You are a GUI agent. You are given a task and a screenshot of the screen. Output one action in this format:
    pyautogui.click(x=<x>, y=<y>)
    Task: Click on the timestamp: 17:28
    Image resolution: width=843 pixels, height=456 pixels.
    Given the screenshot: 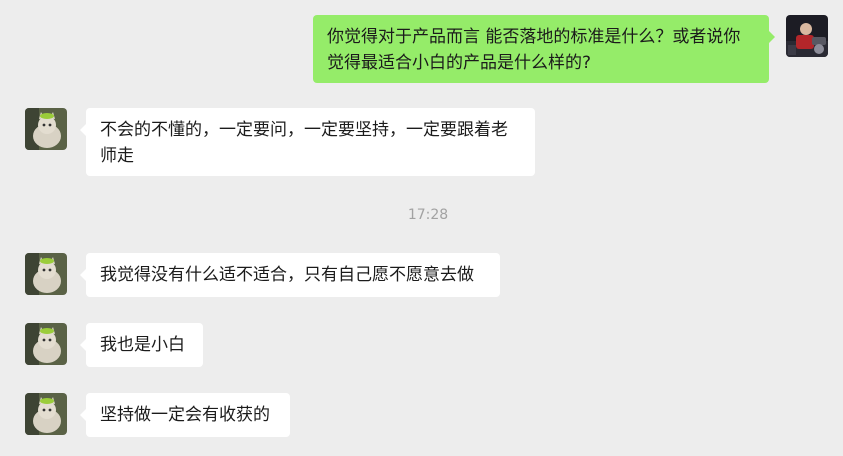 What is the action you would take?
    pyautogui.click(x=428, y=215)
    